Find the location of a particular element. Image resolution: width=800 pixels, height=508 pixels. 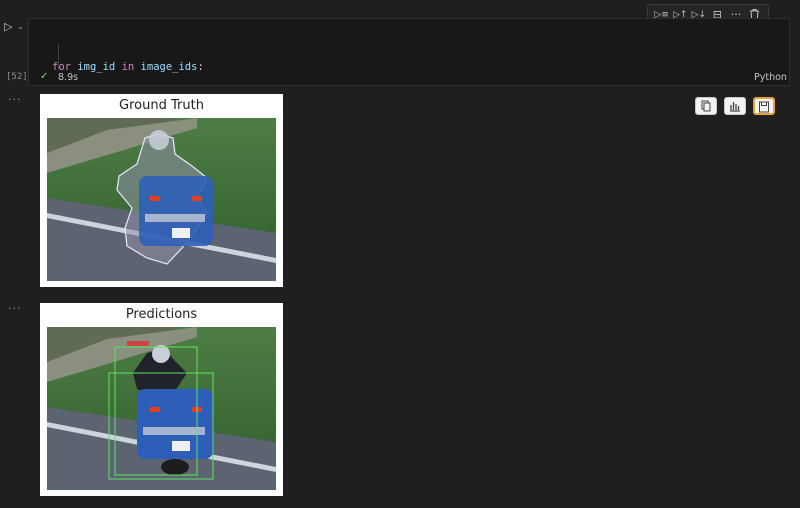

chart-icon is located at coordinates (735, 106).